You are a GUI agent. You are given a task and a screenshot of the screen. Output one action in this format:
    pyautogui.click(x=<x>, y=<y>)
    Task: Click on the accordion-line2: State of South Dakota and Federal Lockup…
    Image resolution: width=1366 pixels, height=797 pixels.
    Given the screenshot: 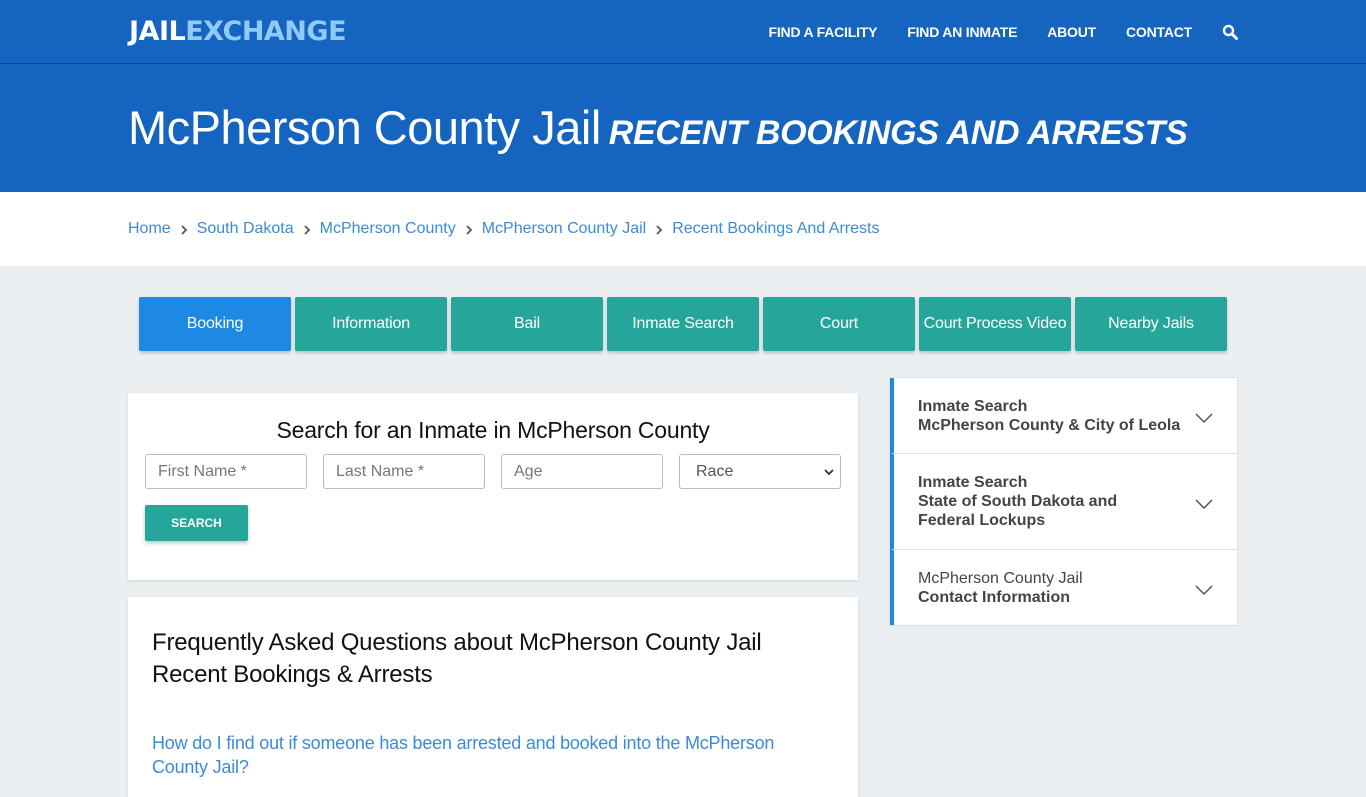 What is the action you would take?
    pyautogui.click(x=1018, y=511)
    